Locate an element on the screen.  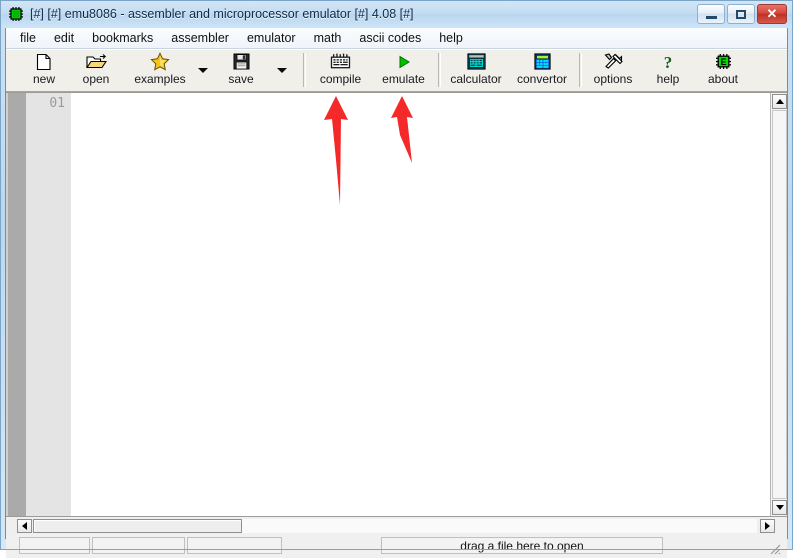
scrollbar-corner is located at coordinates (781, 526).